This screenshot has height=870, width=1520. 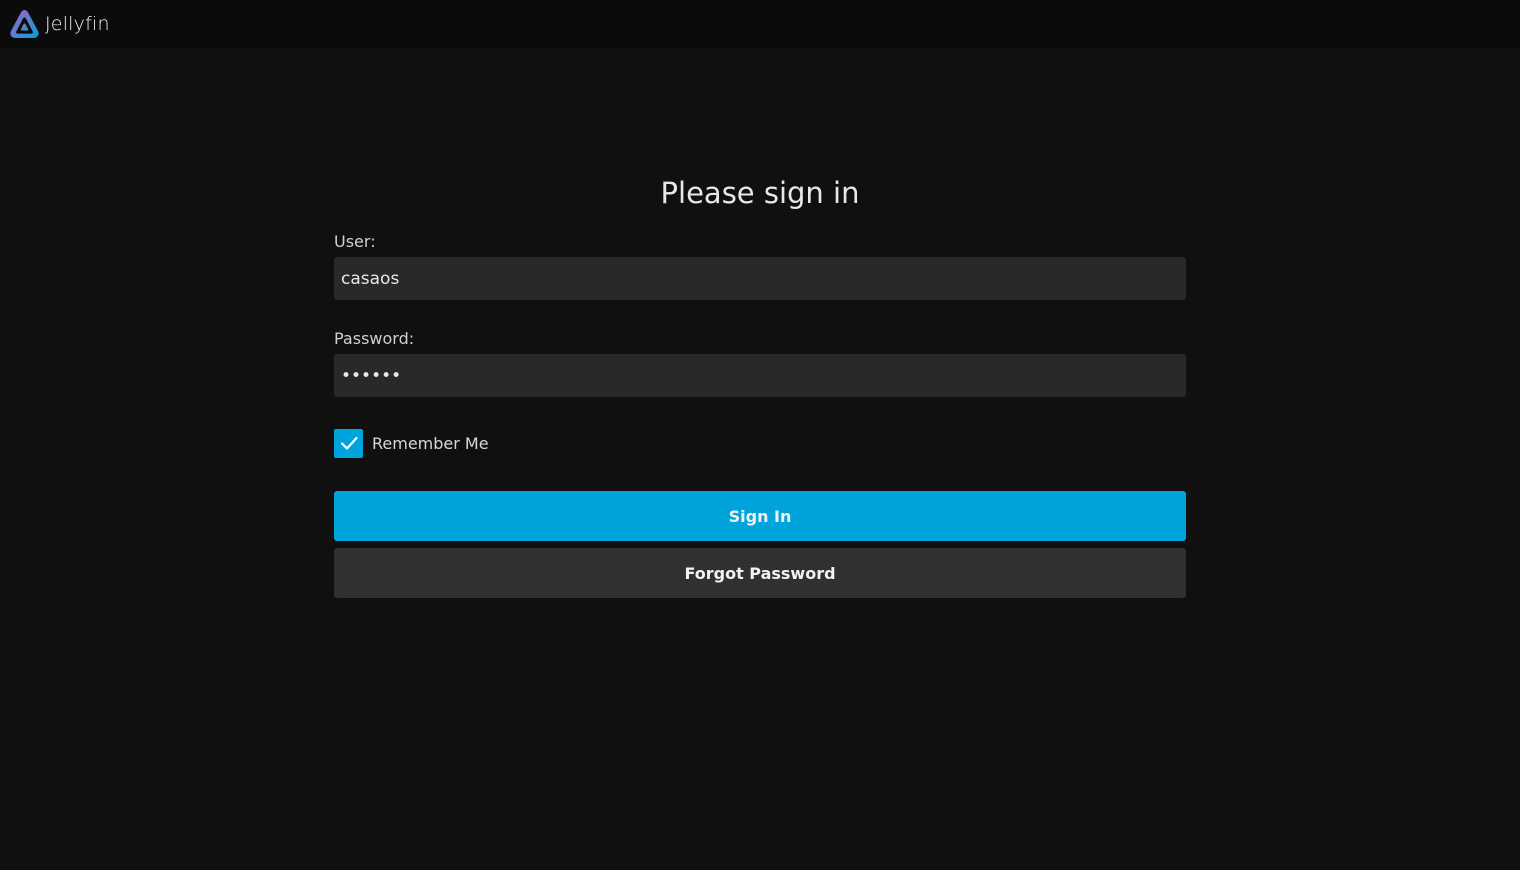 I want to click on remember-me-row: Remember Me, so click(x=760, y=443).